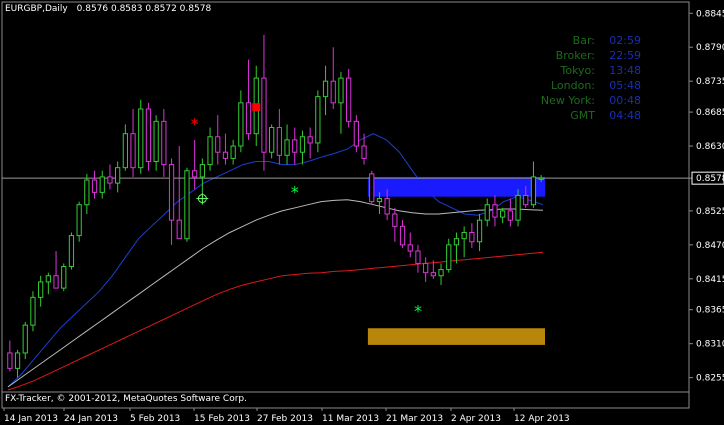 This screenshot has width=724, height=425. I want to click on y-tick-label: 0.8845, so click(710, 14).